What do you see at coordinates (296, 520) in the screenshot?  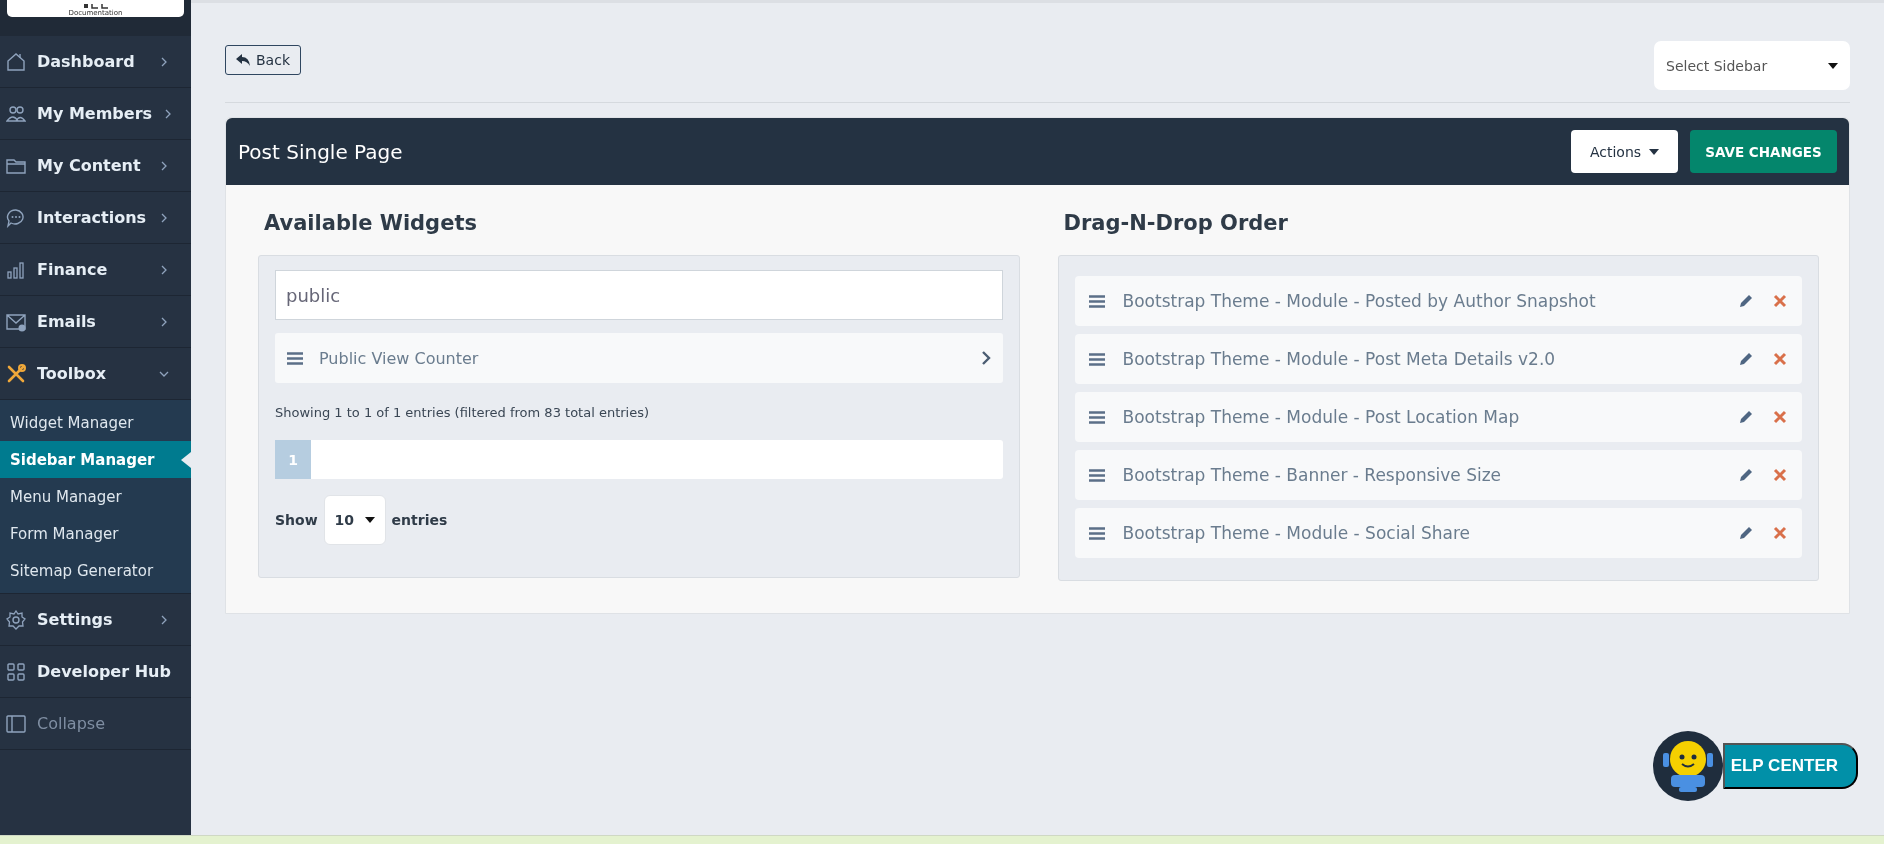 I see `show-label: Show` at bounding box center [296, 520].